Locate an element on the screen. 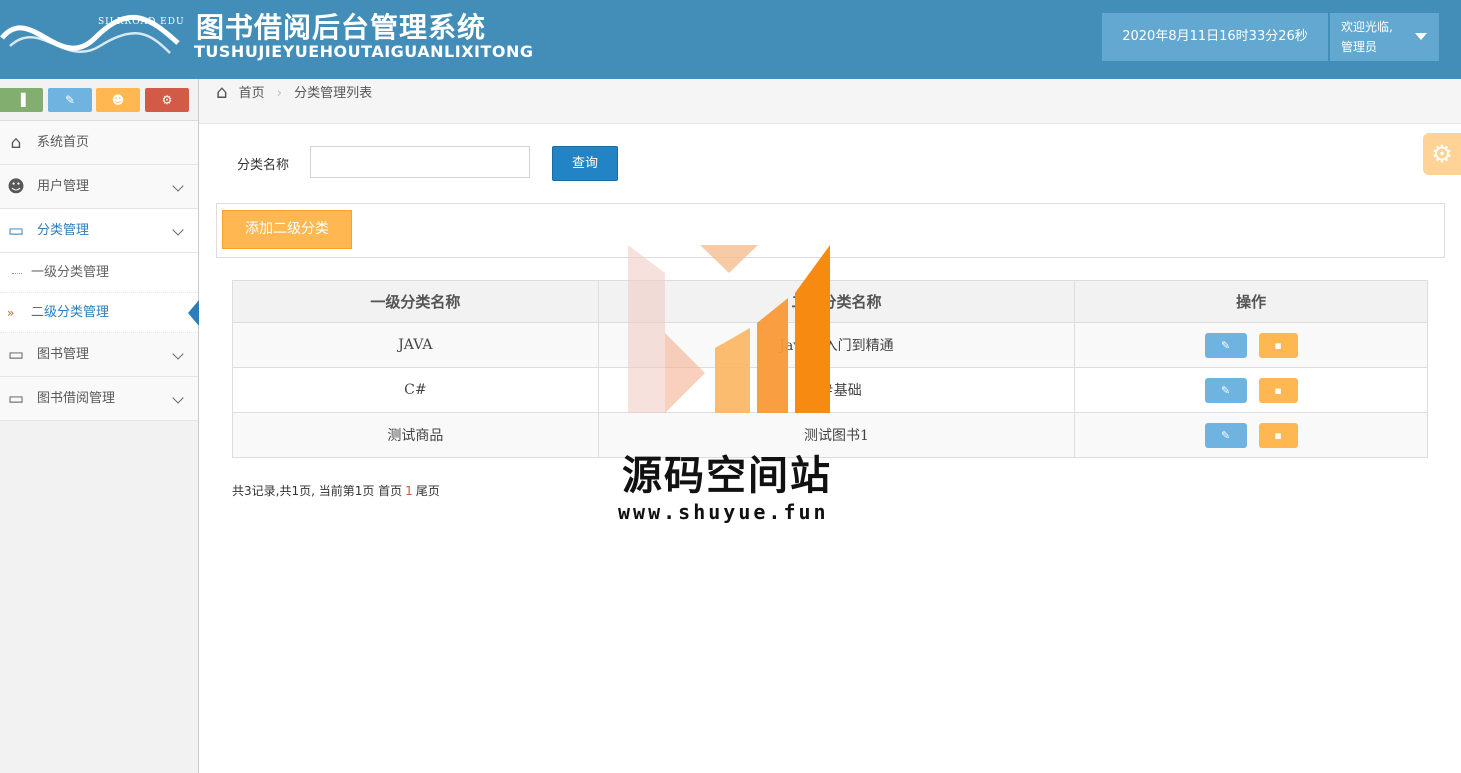 The height and width of the screenshot is (773, 1461). user-role: 管理员 is located at coordinates (1359, 47).